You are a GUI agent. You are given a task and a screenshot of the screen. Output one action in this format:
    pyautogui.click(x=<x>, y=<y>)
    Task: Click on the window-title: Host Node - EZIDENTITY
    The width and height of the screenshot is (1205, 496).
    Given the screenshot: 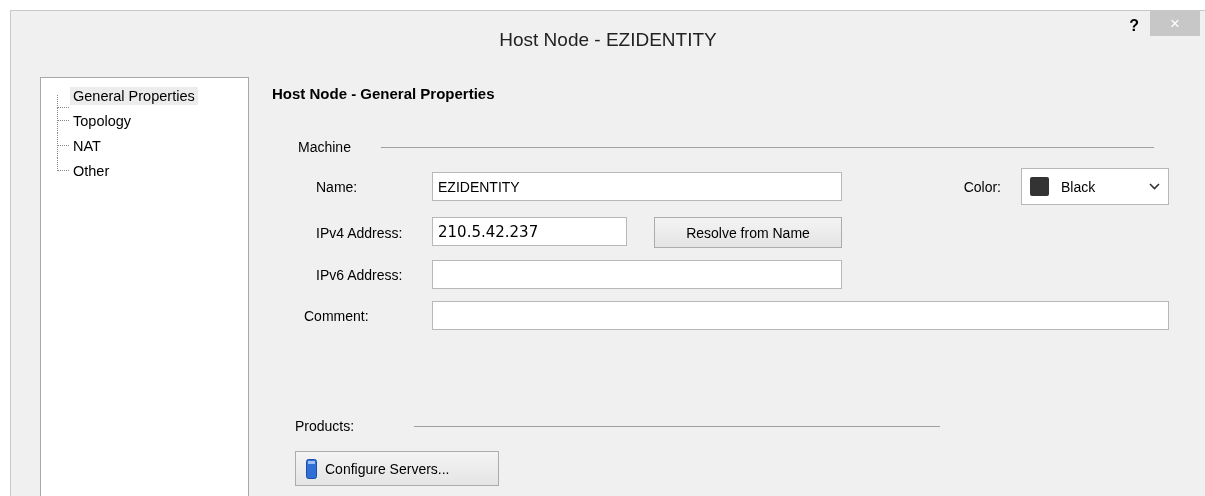 What is the action you would take?
    pyautogui.click(x=608, y=40)
    